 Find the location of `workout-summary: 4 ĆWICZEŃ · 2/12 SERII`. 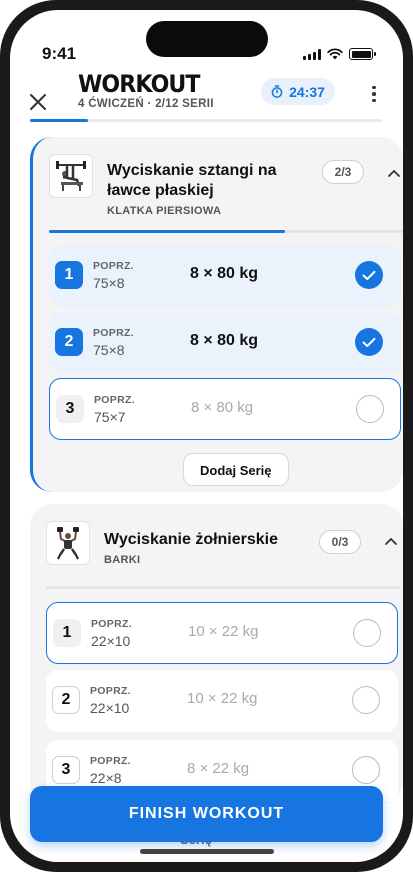

workout-summary: 4 ĆWICZEŃ · 2/12 SERII is located at coordinates (146, 104).